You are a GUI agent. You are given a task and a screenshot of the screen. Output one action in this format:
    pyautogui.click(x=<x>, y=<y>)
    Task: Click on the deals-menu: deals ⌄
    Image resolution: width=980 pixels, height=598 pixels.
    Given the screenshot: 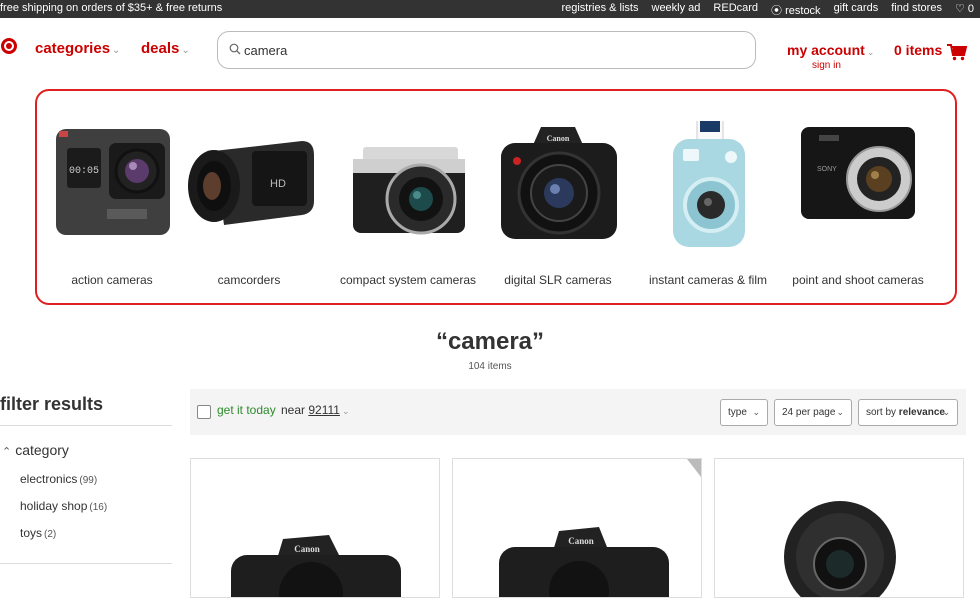 What is the action you would take?
    pyautogui.click(x=165, y=48)
    